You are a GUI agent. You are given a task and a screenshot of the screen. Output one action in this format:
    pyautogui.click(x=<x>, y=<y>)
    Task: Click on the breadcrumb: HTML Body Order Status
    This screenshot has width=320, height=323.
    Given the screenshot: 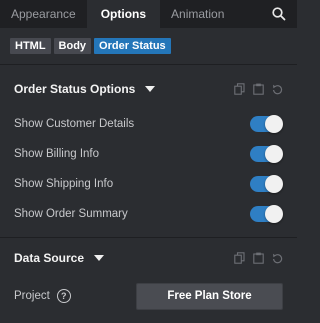 What is the action you would take?
    pyautogui.click(x=148, y=46)
    